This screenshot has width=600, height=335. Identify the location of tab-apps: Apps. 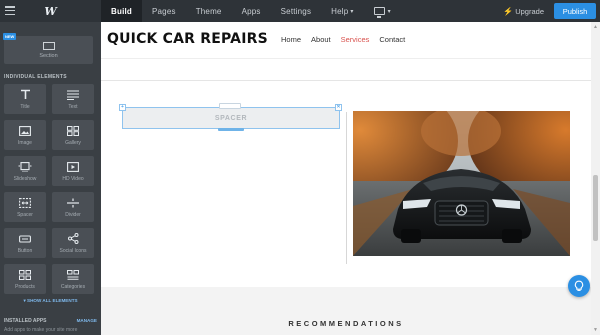
(251, 11).